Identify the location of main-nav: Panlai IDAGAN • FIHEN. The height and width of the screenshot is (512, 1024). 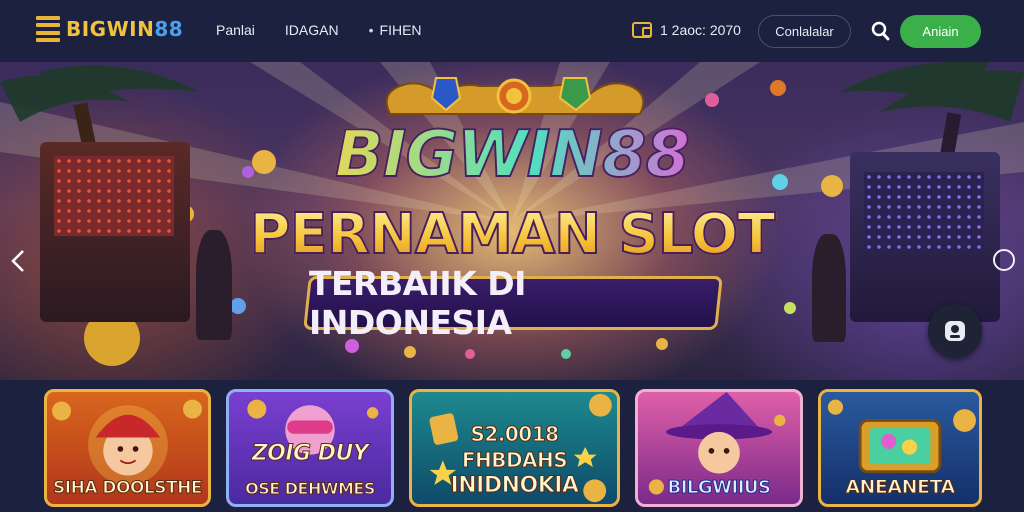
(319, 30).